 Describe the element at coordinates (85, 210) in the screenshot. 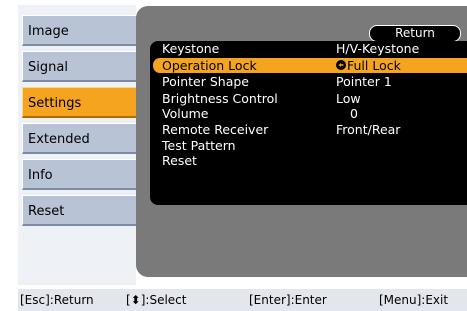

I see `tab-reset: Reset` at that location.